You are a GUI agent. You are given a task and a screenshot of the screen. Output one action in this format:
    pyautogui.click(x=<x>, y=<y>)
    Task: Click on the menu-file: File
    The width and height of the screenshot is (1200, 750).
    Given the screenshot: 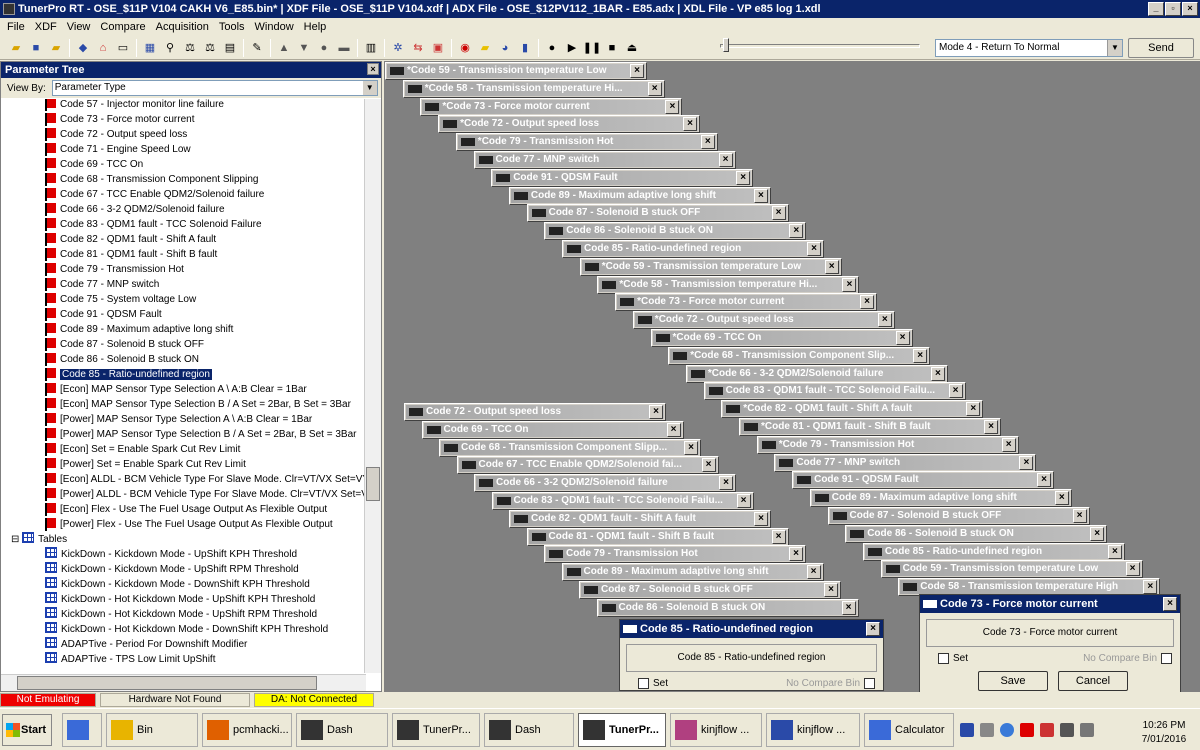 What is the action you would take?
    pyautogui.click(x=16, y=27)
    